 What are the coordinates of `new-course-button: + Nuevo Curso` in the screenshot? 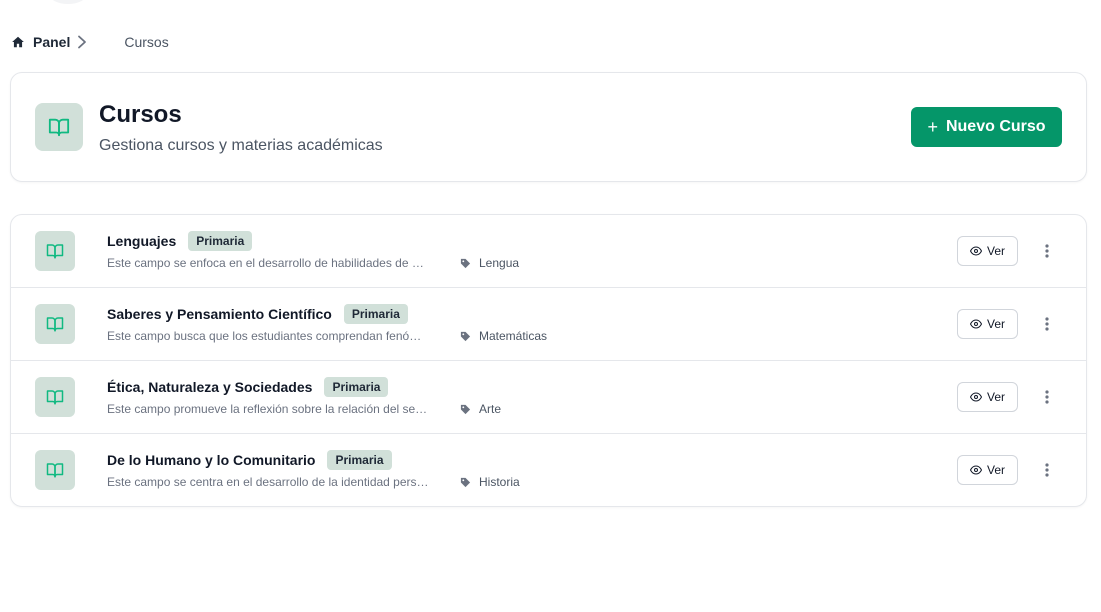 It's located at (986, 127).